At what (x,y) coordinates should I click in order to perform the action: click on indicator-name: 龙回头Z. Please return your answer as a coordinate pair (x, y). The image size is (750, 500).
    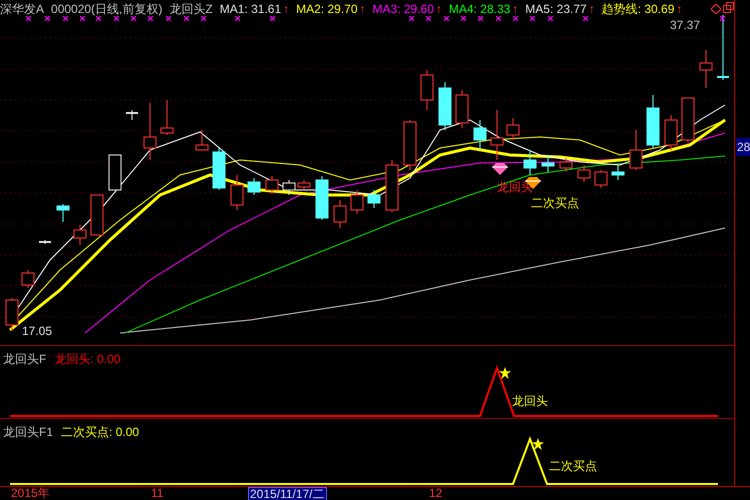
    Looking at the image, I should click on (191, 9).